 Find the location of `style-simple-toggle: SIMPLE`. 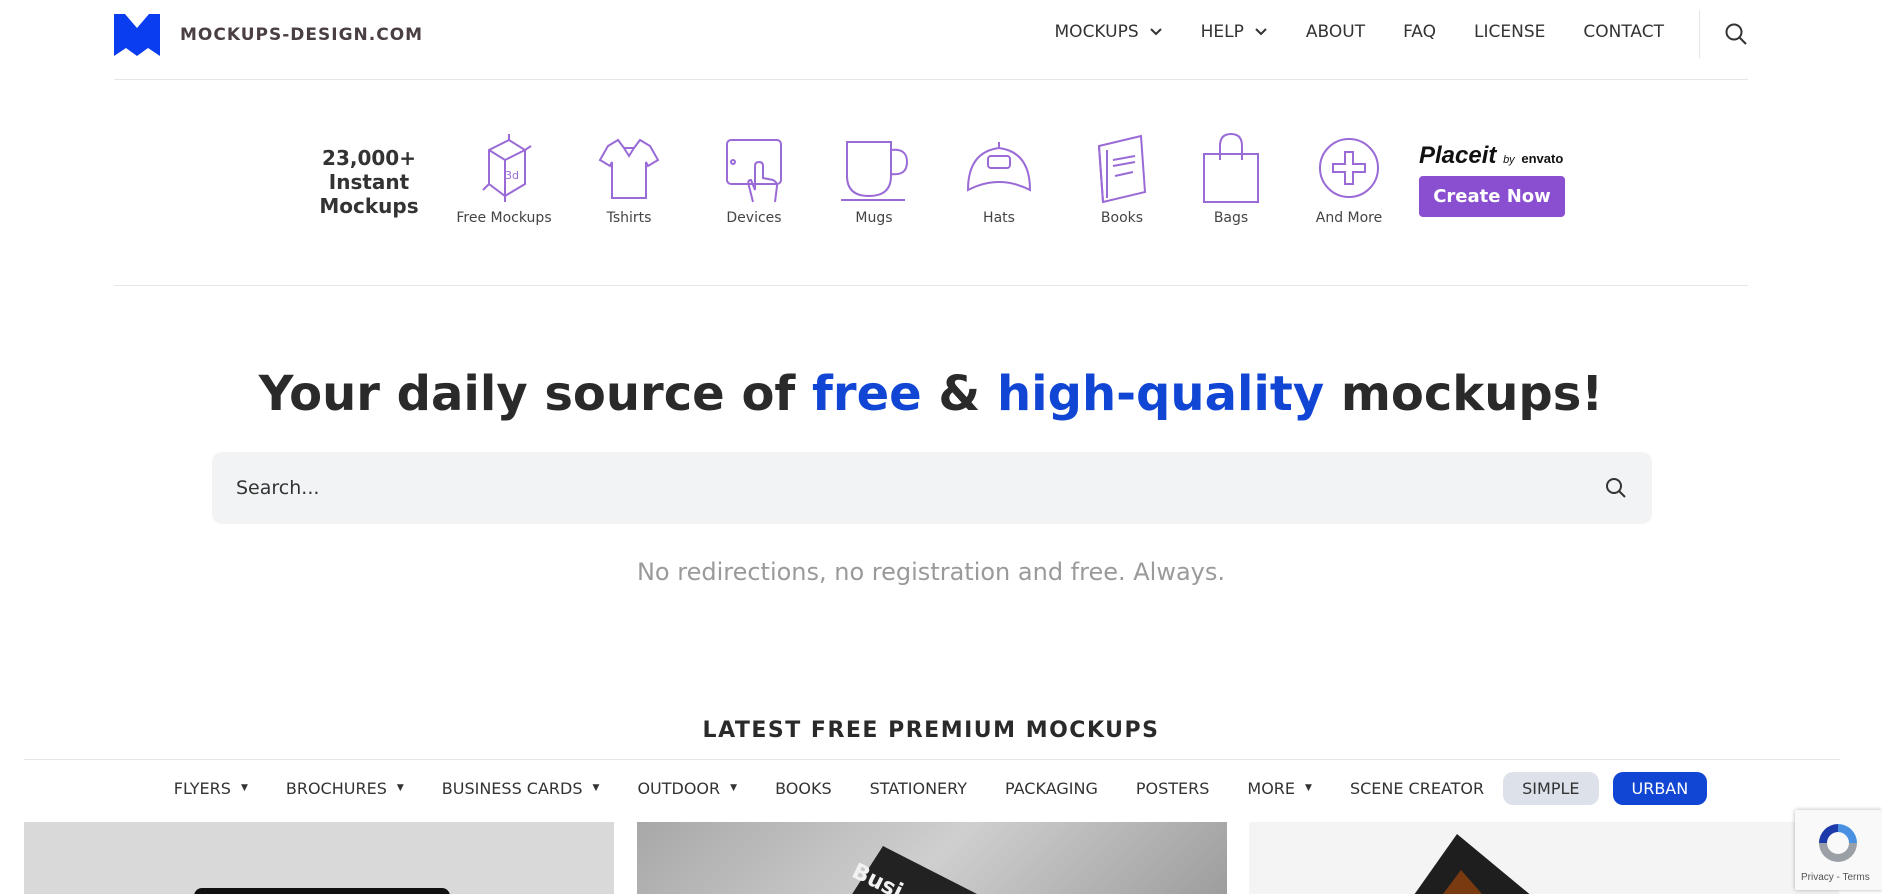

style-simple-toggle: SIMPLE is located at coordinates (1551, 788).